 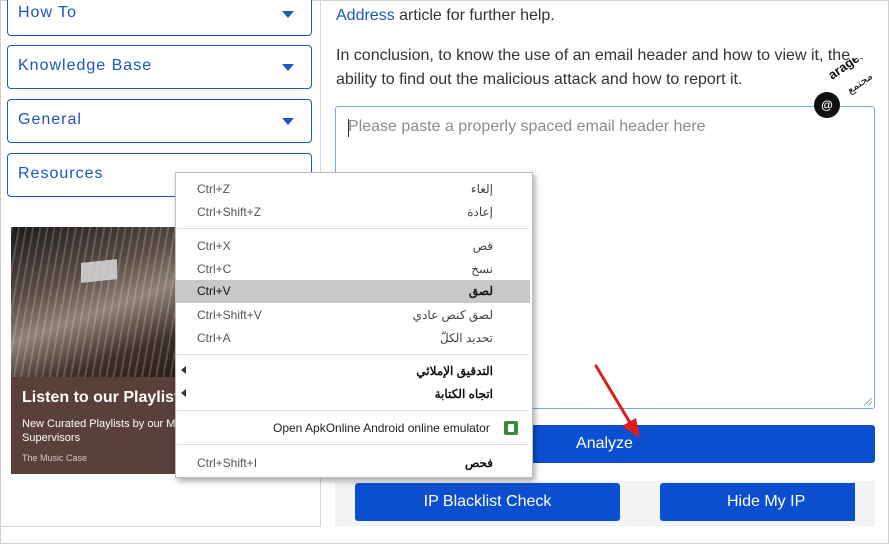 What do you see at coordinates (48, 12) in the screenshot?
I see `accordion-label: How To` at bounding box center [48, 12].